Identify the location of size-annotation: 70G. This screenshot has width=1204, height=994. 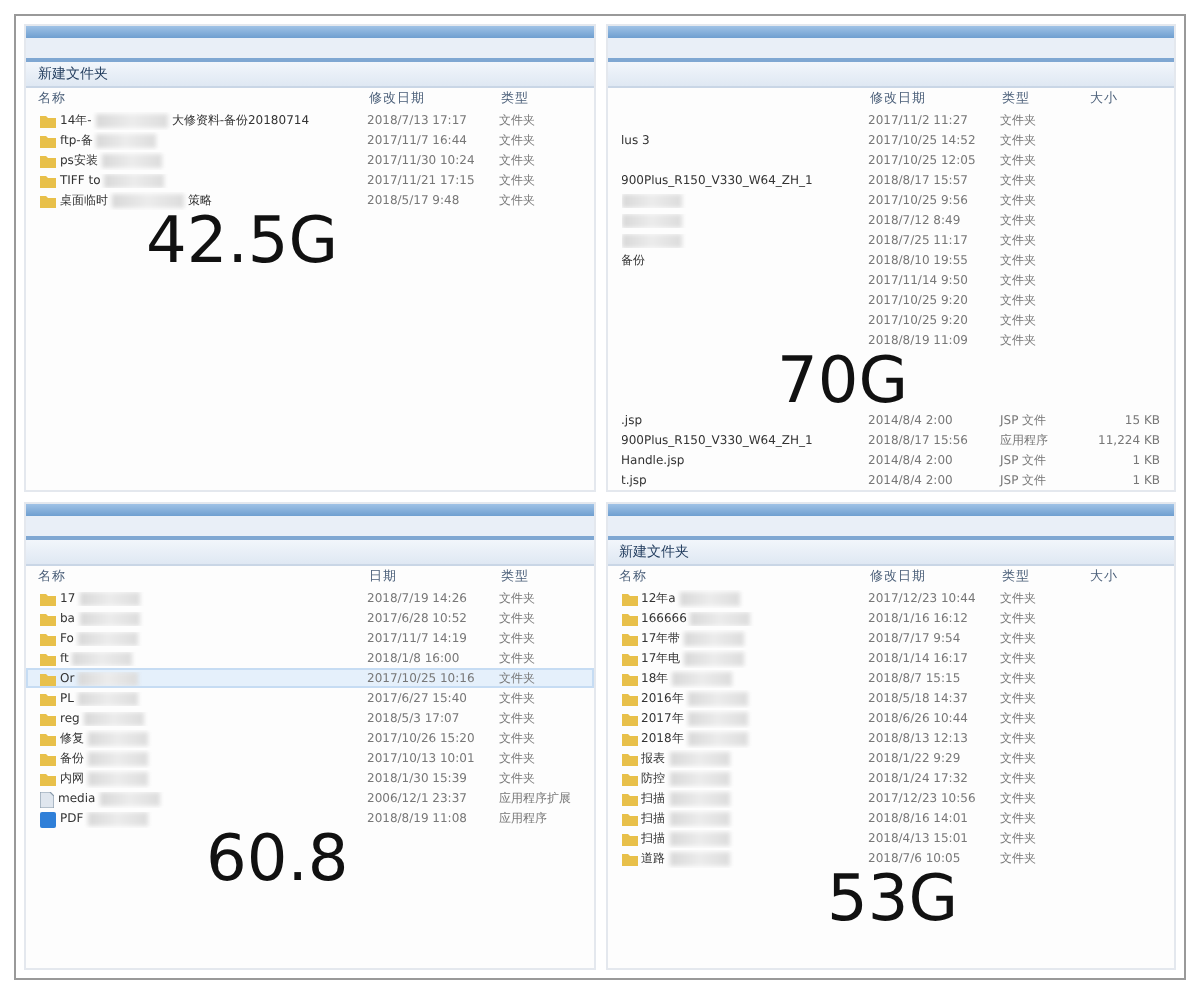
(843, 380).